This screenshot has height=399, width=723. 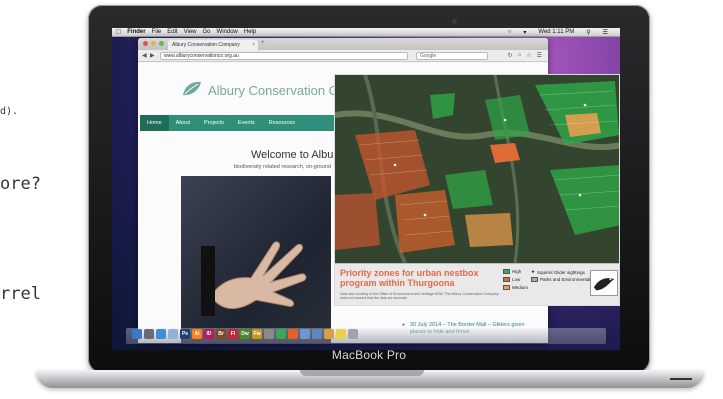 I want to click on home-icon: ⌂, so click(x=520, y=55).